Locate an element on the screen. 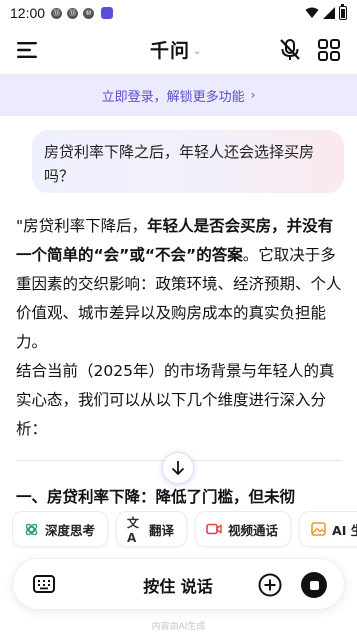  chip-label: 深度思考 is located at coordinates (70, 530).